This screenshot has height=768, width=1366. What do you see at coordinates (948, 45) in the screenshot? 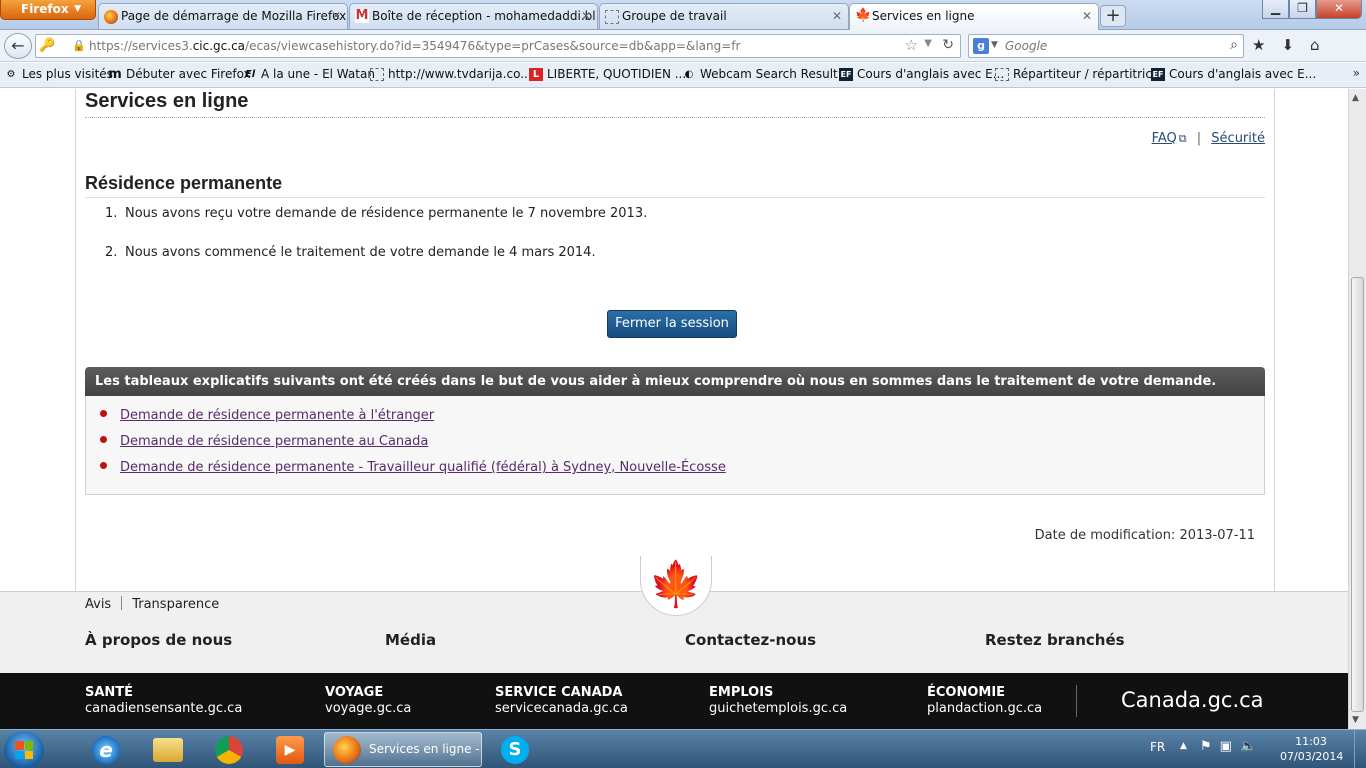
I see `reload-icon: ↻` at bounding box center [948, 45].